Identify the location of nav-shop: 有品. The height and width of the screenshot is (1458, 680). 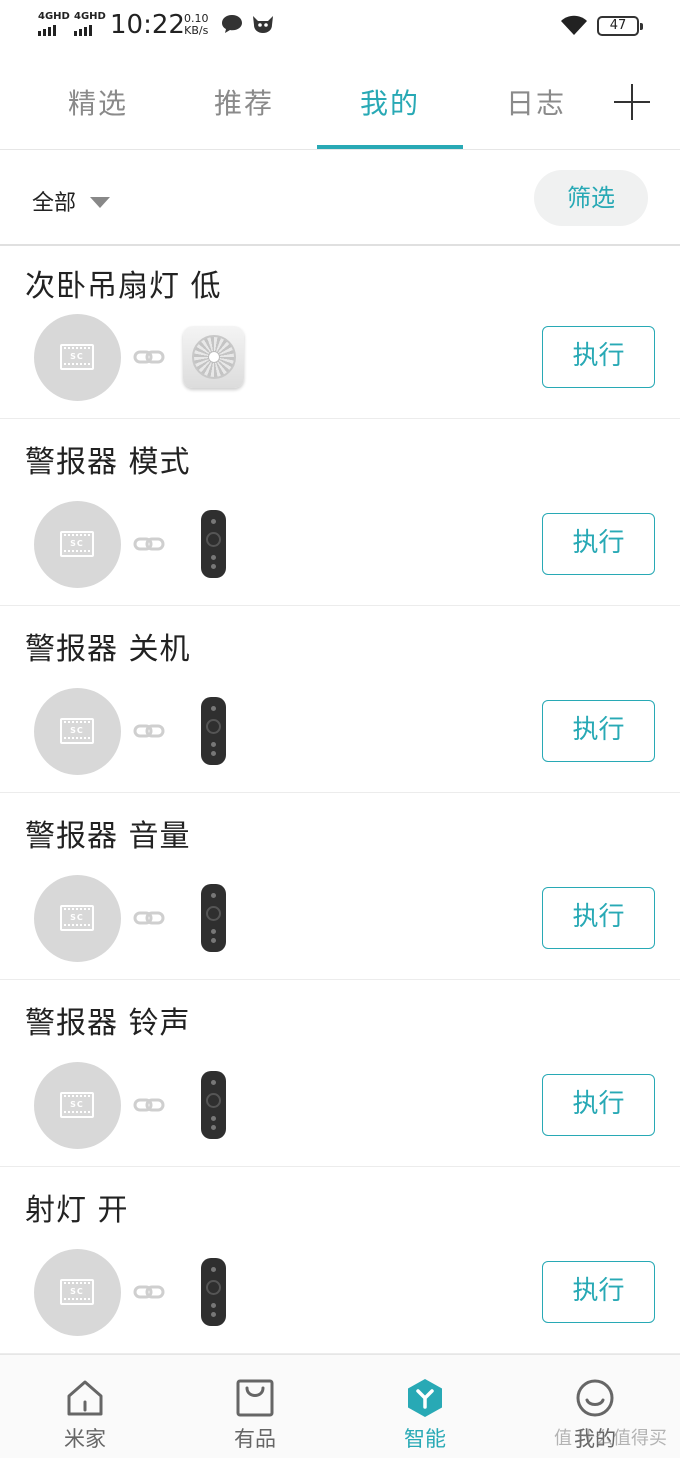
(255, 1406).